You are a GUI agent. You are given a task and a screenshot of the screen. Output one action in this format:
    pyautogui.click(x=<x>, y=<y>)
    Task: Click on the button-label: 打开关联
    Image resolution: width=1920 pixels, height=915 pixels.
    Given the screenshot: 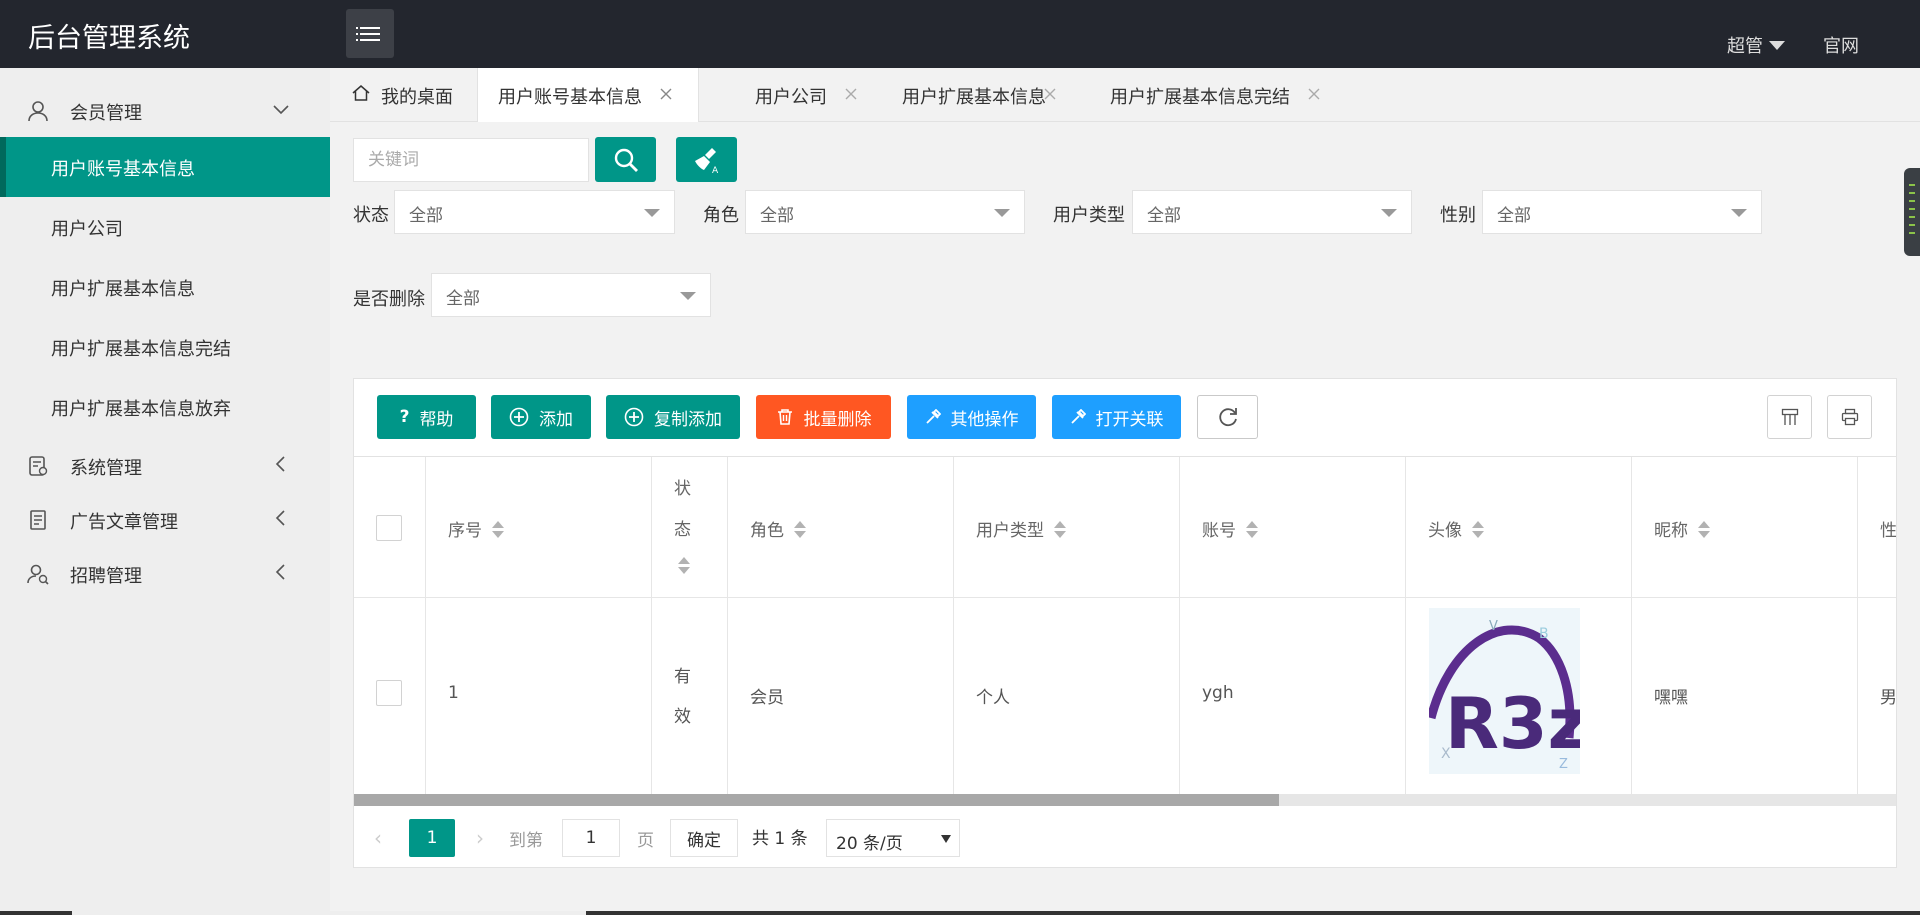 What is the action you would take?
    pyautogui.click(x=1129, y=419)
    